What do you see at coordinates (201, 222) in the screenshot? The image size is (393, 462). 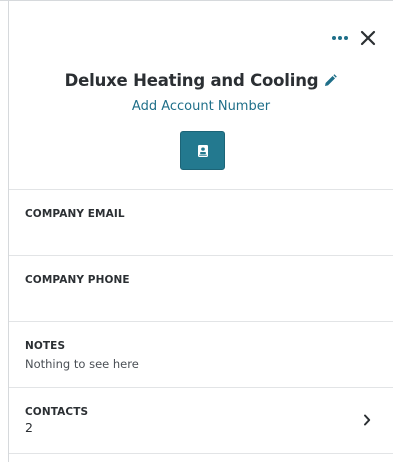 I see `company-email-section: COMPANY EMAIL` at bounding box center [201, 222].